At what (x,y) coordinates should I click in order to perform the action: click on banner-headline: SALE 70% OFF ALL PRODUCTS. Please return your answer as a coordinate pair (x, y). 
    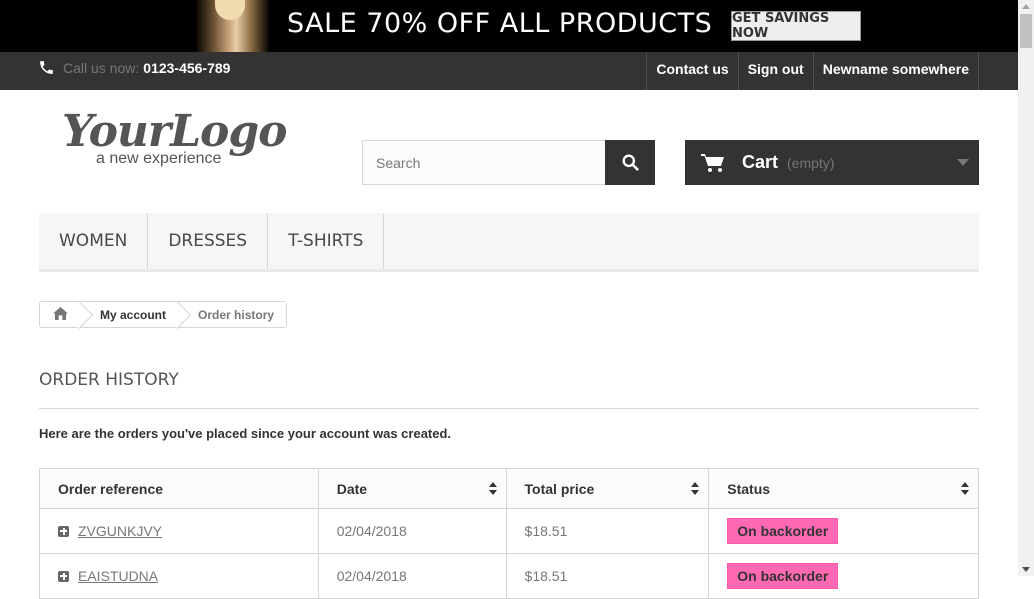
    Looking at the image, I should click on (500, 23).